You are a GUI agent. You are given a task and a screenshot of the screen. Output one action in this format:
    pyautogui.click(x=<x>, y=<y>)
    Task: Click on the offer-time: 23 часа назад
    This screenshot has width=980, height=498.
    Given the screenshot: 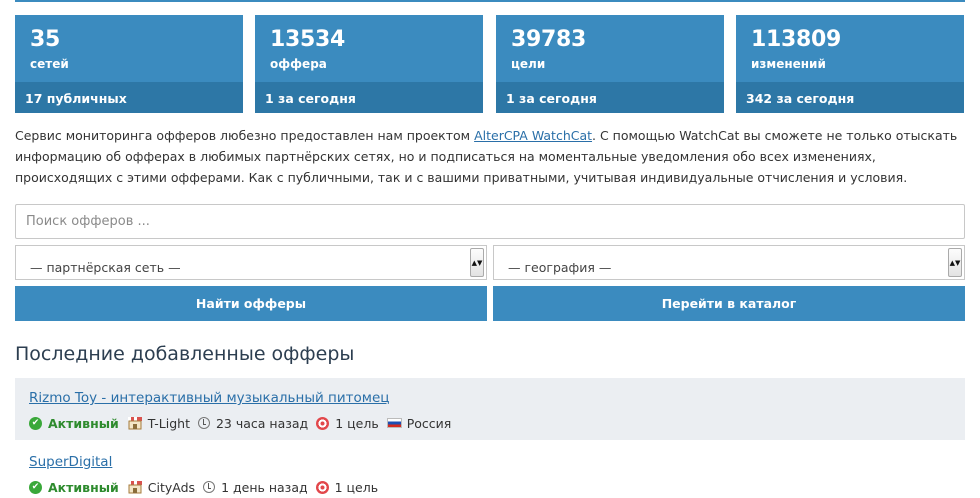 What is the action you would take?
    pyautogui.click(x=262, y=423)
    